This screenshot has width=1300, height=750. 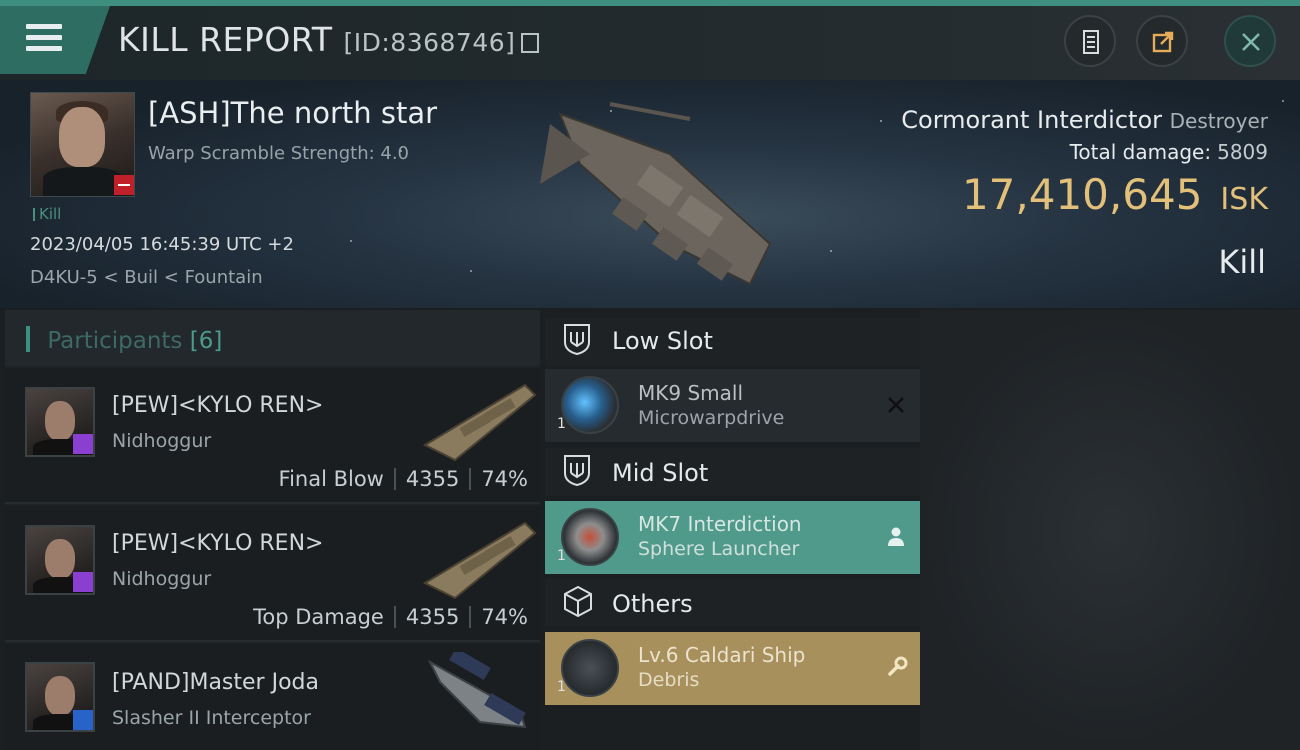 I want to click on item-name-line1: MK9 Small, so click(x=690, y=393).